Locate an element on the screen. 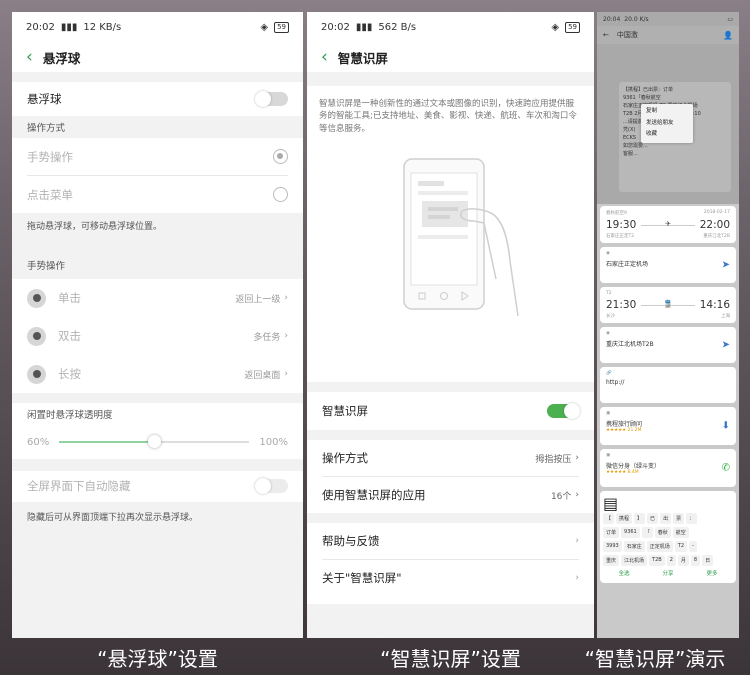  split-word-key: - is located at coordinates (693, 546).